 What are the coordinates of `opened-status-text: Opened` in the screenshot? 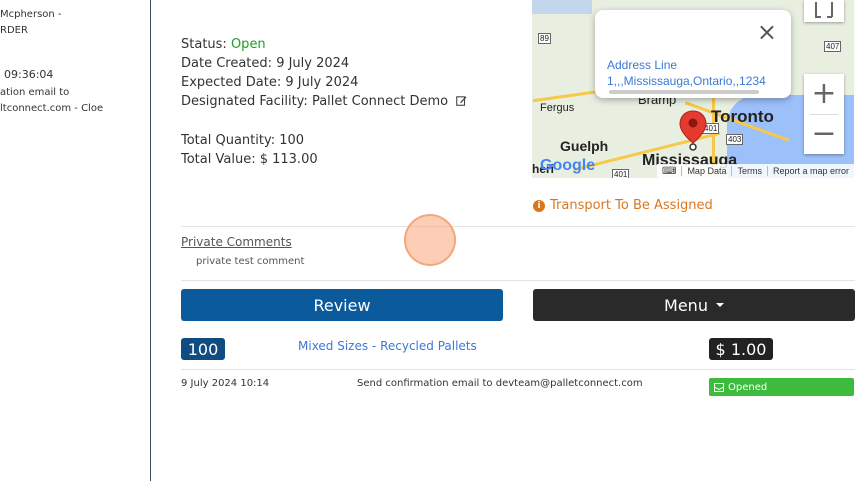 It's located at (748, 387).